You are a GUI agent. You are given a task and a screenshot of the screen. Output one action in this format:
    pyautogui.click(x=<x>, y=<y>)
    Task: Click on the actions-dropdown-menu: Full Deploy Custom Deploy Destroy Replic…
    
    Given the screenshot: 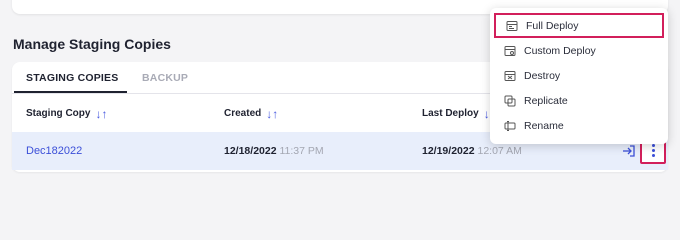 What is the action you would take?
    pyautogui.click(x=579, y=76)
    